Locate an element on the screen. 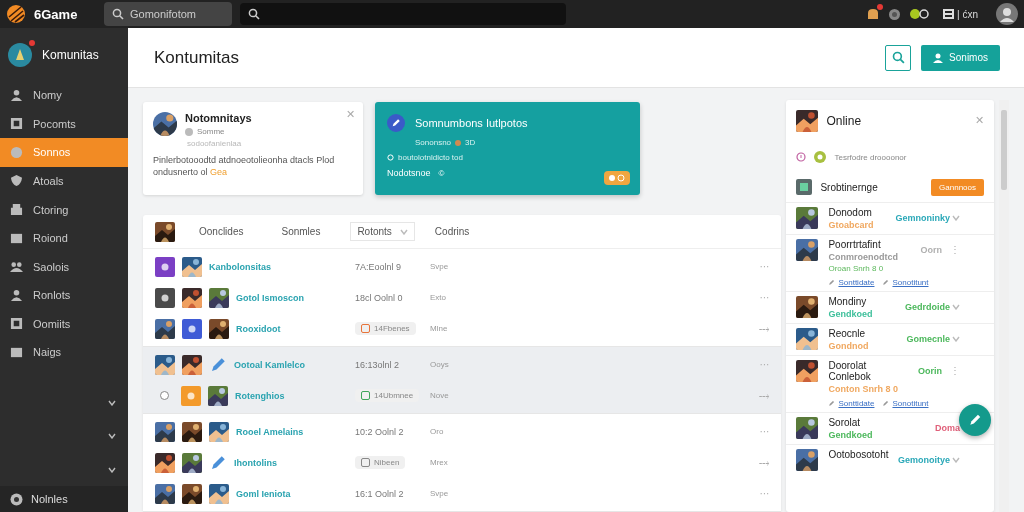 Image resolution: width=1024 pixels, height=512 pixels. logo-icon is located at coordinates (16, 14).